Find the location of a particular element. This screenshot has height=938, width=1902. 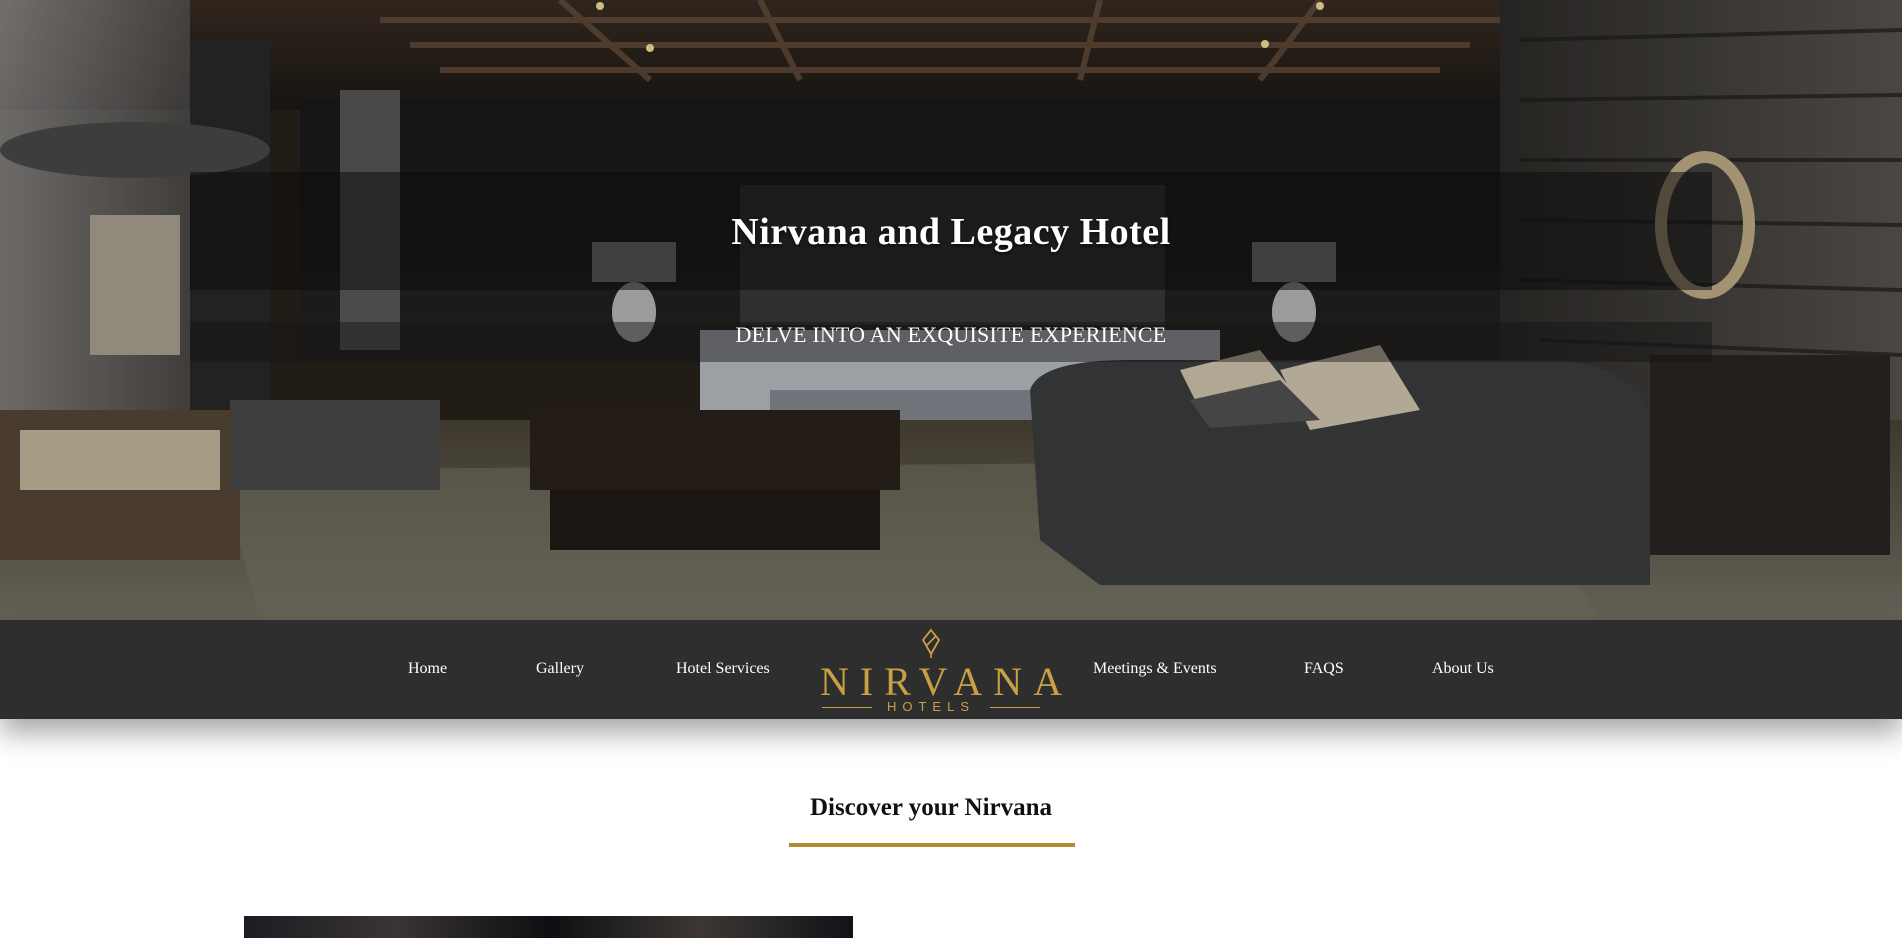

nav-about-us: About Us is located at coordinates (1463, 669).